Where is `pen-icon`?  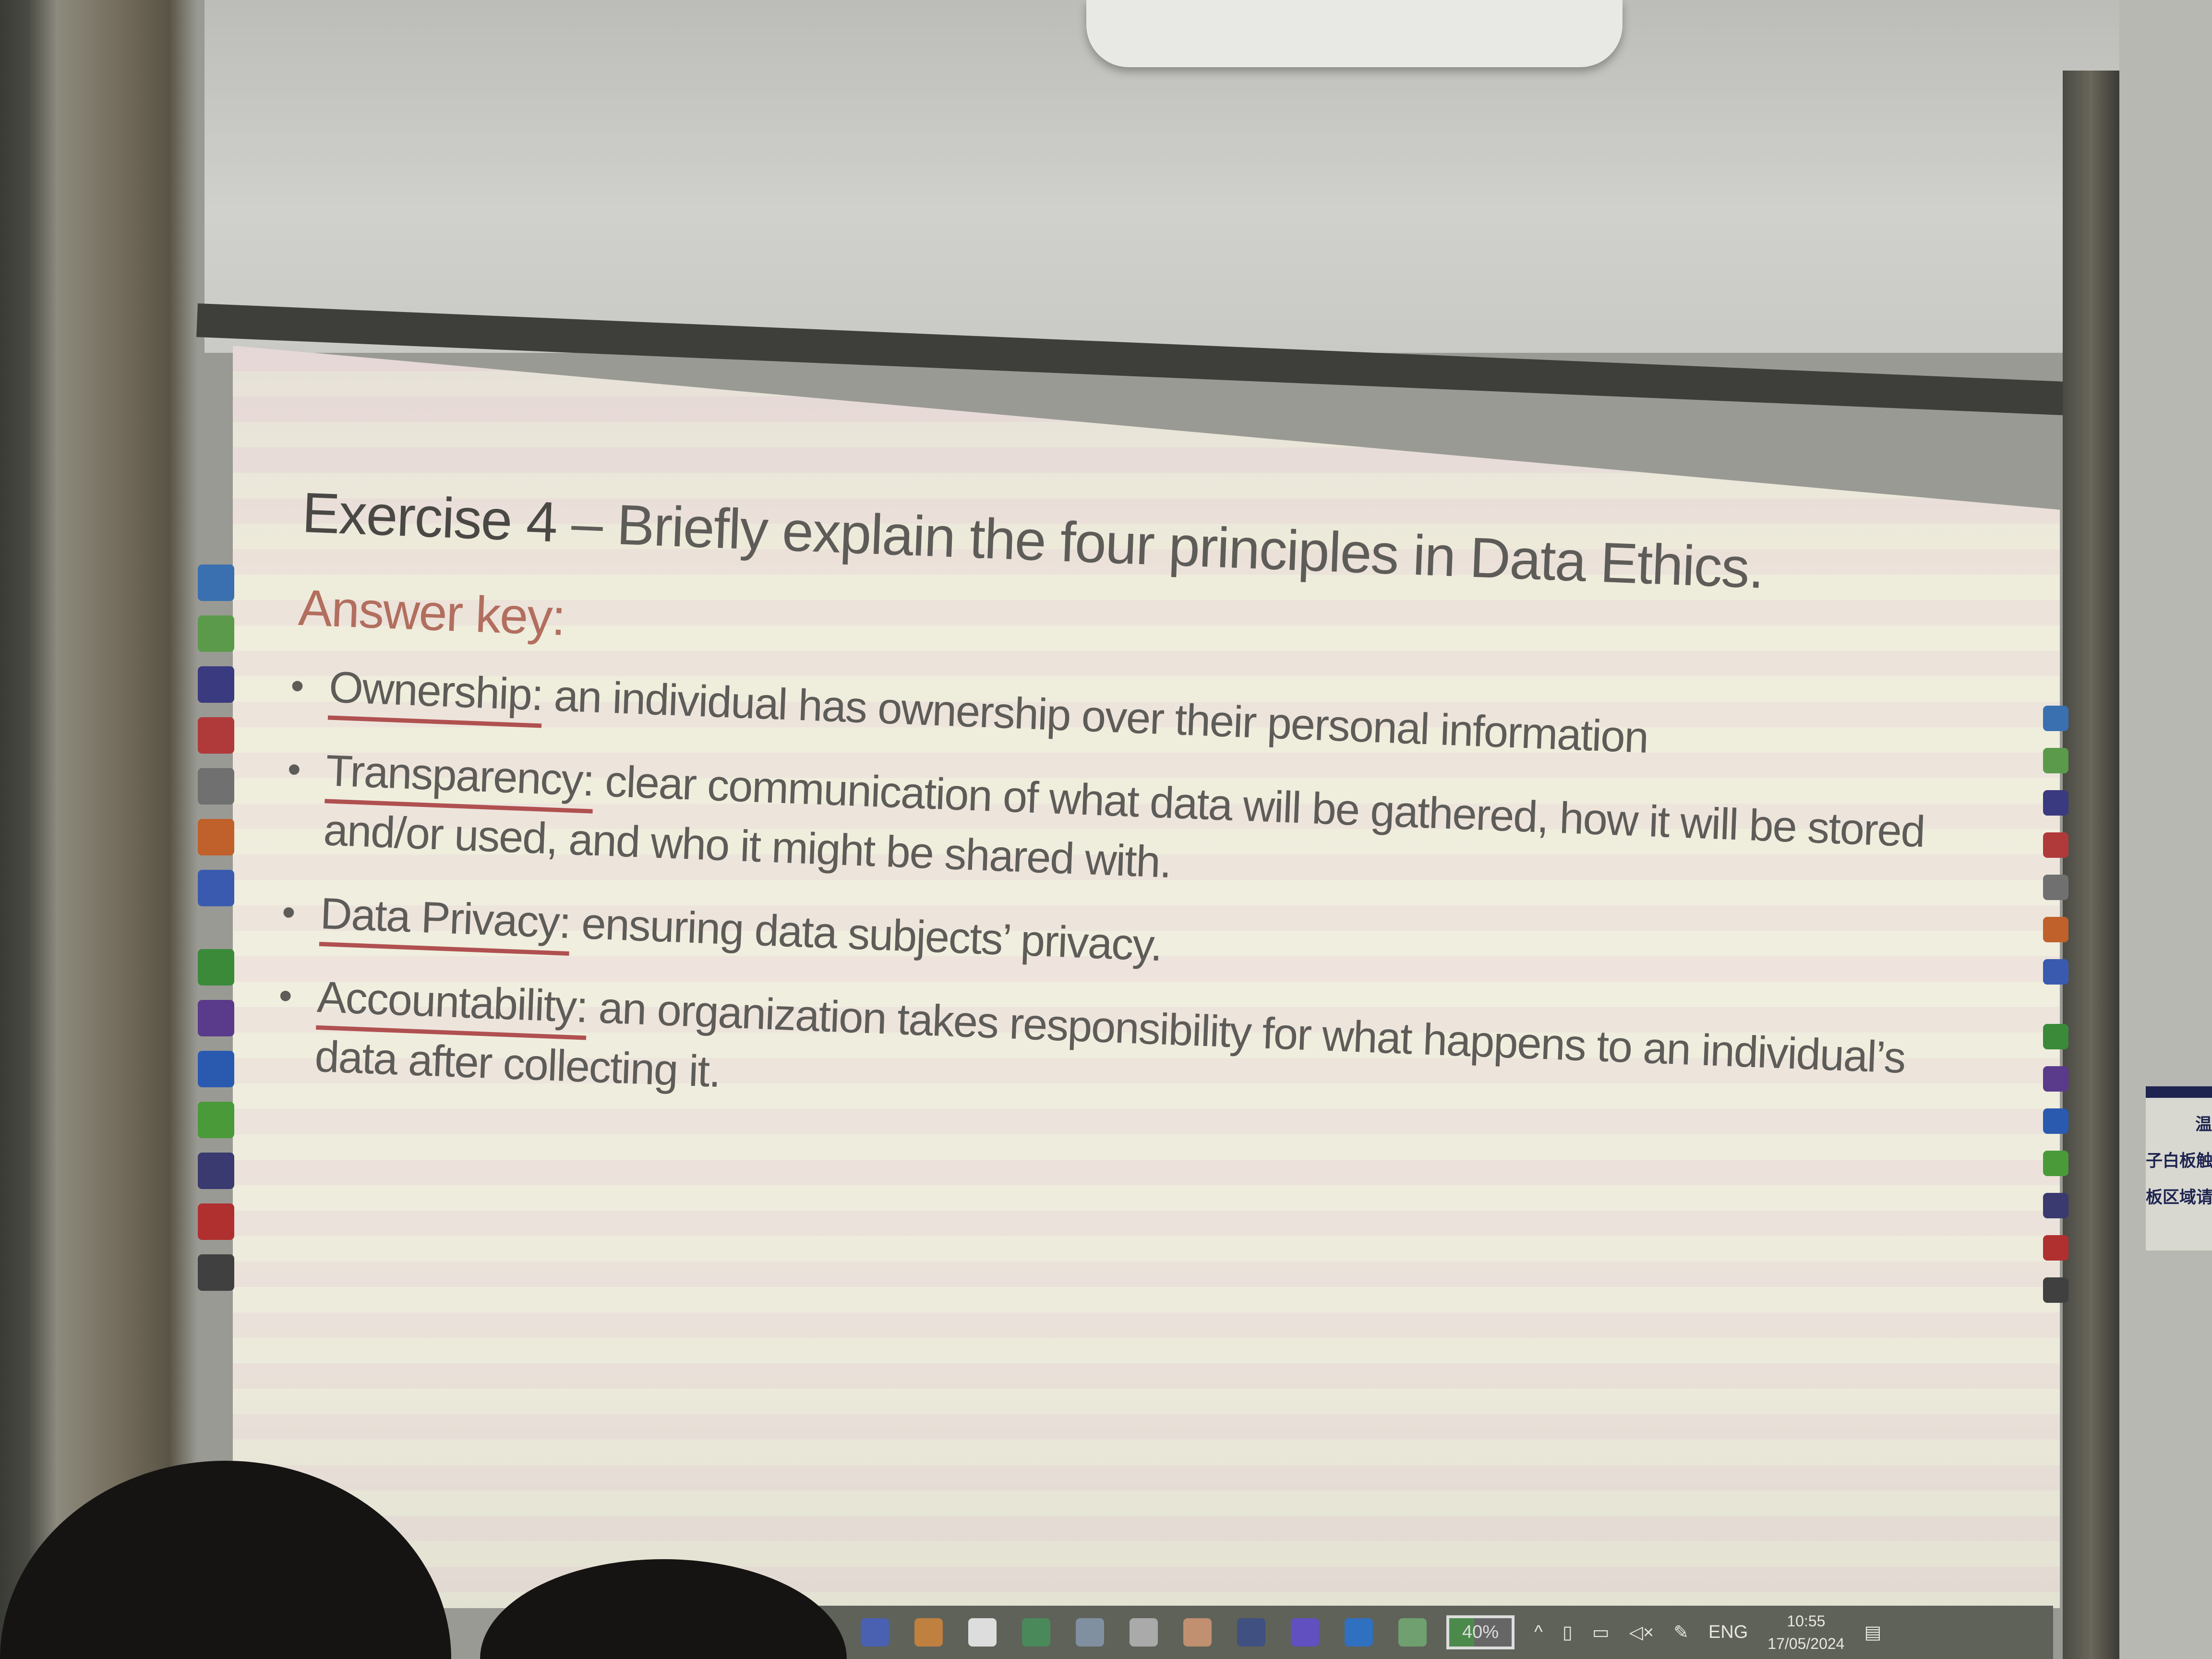
pen-icon is located at coordinates (1144, 1633).